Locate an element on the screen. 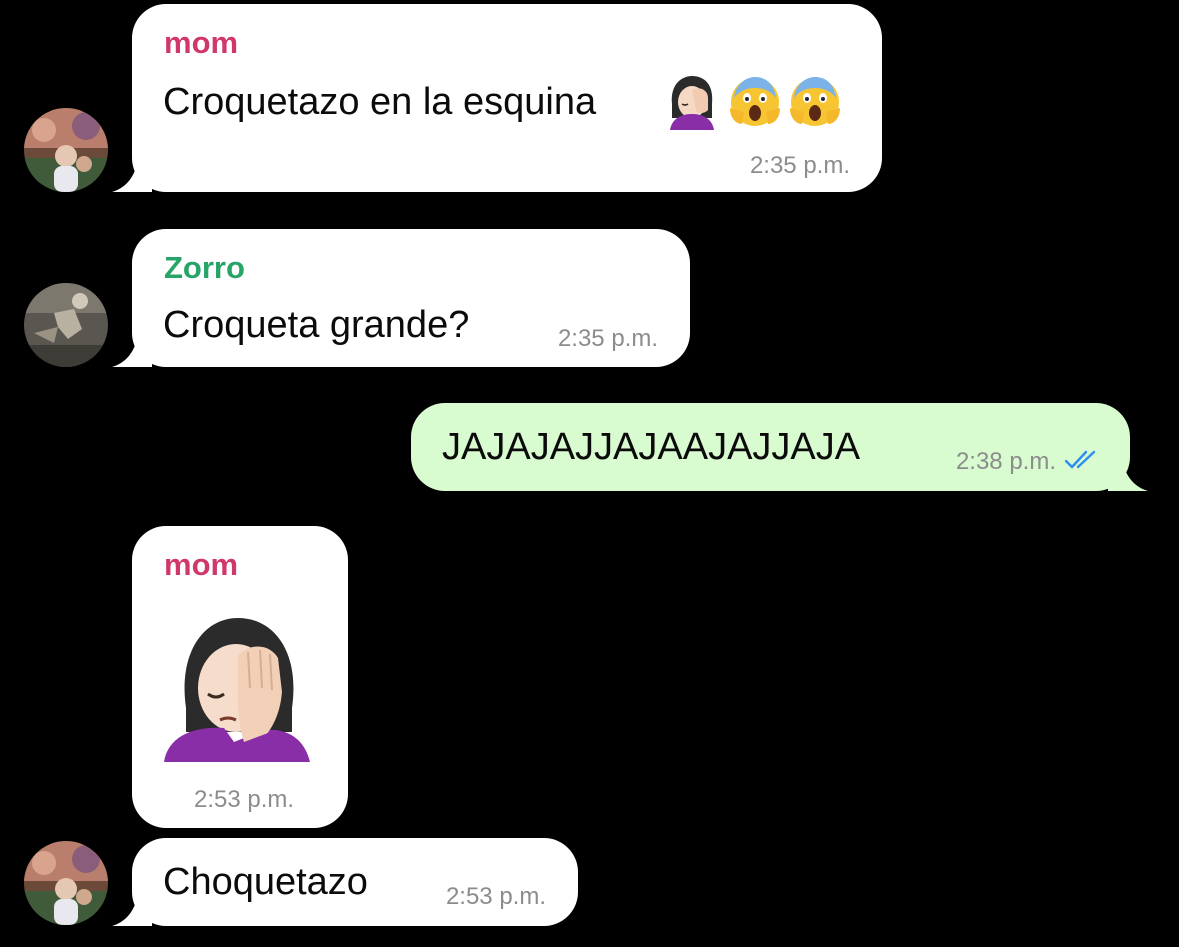 The width and height of the screenshot is (1179, 947). message-timestamp: 2:38 p.m. is located at coordinates (1005, 461).